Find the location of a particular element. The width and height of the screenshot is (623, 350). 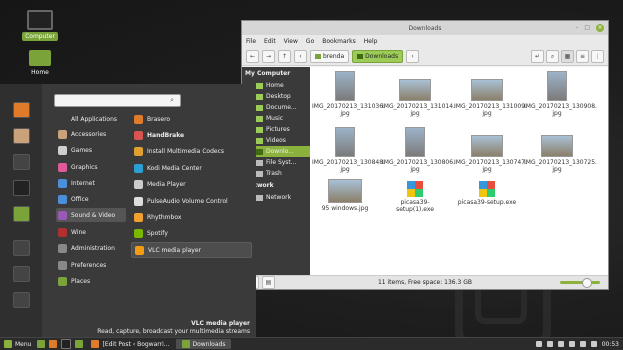

user-icon is located at coordinates (538, 344).